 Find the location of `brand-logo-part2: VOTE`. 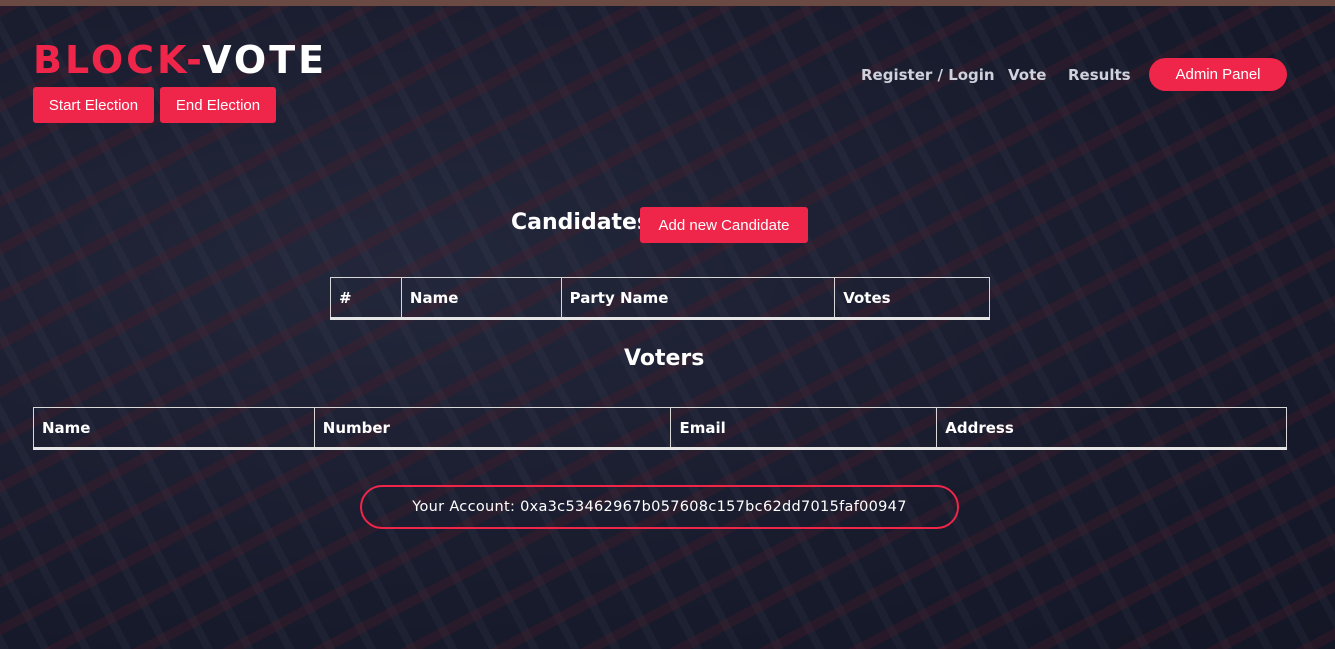

brand-logo-part2: VOTE is located at coordinates (265, 60).